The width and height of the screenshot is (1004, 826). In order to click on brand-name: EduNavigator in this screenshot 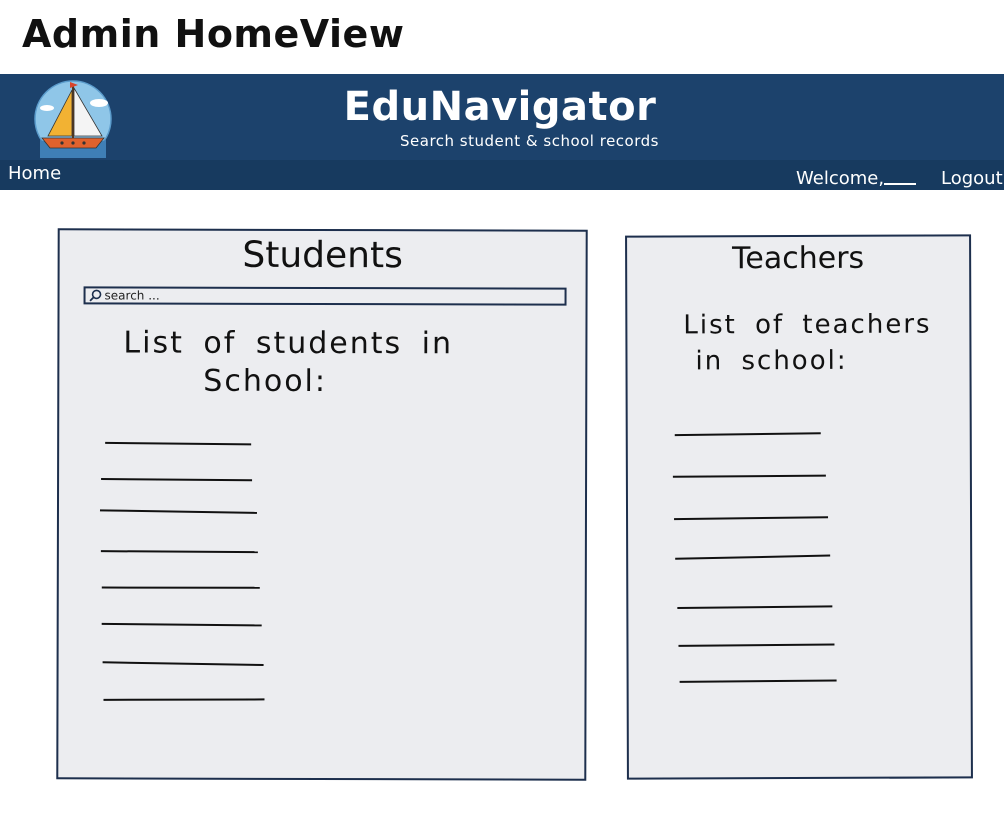, I will do `click(500, 107)`.